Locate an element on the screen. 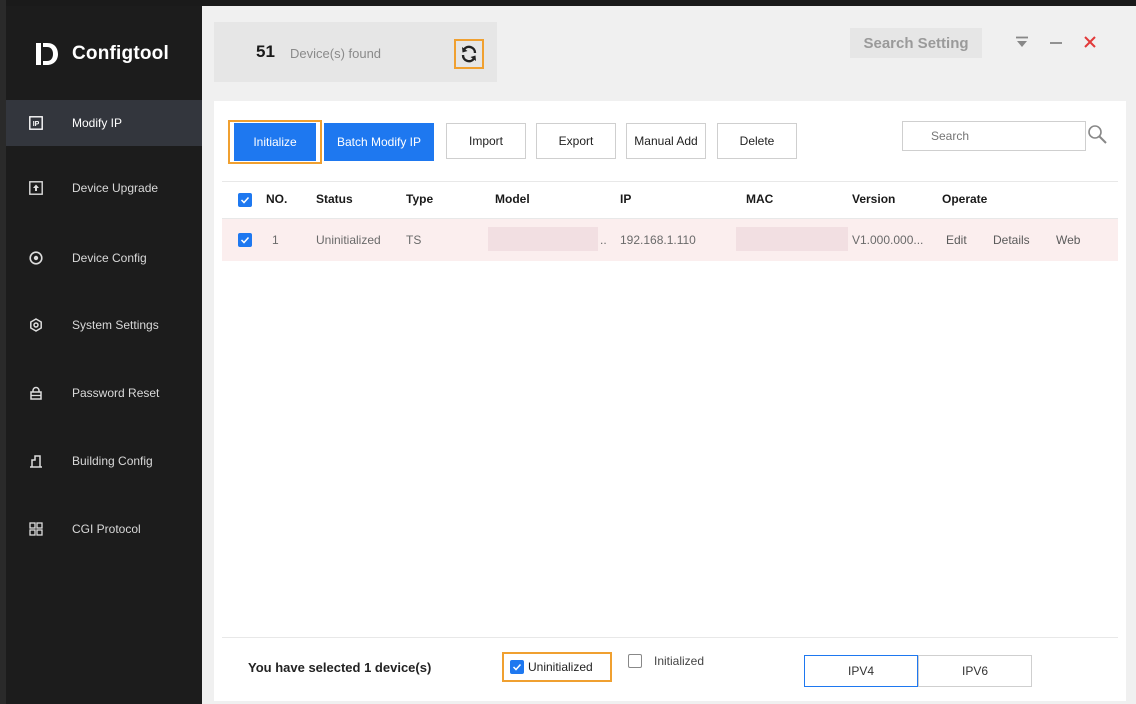 This screenshot has height=704, width=1136. minimize-icon is located at coordinates (1056, 43).